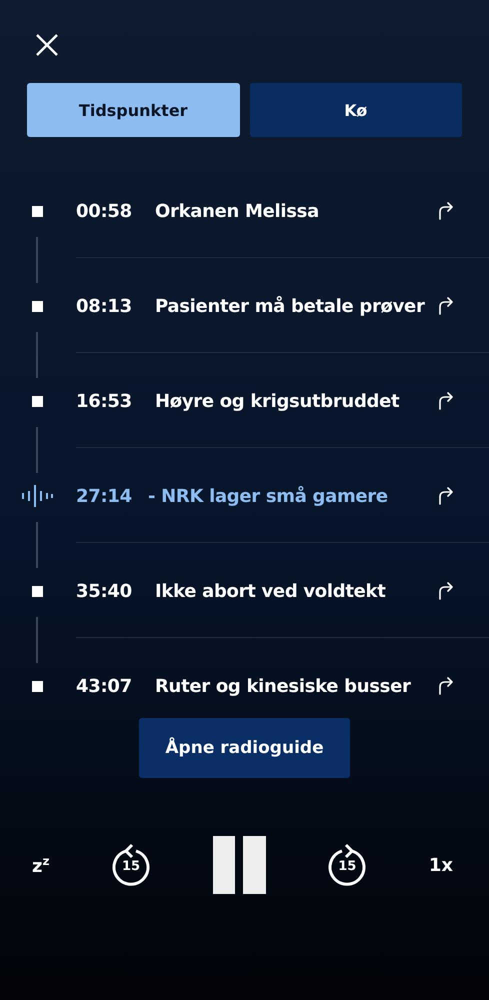 Image resolution: width=489 pixels, height=1000 pixels. I want to click on close-icon, so click(47, 45).